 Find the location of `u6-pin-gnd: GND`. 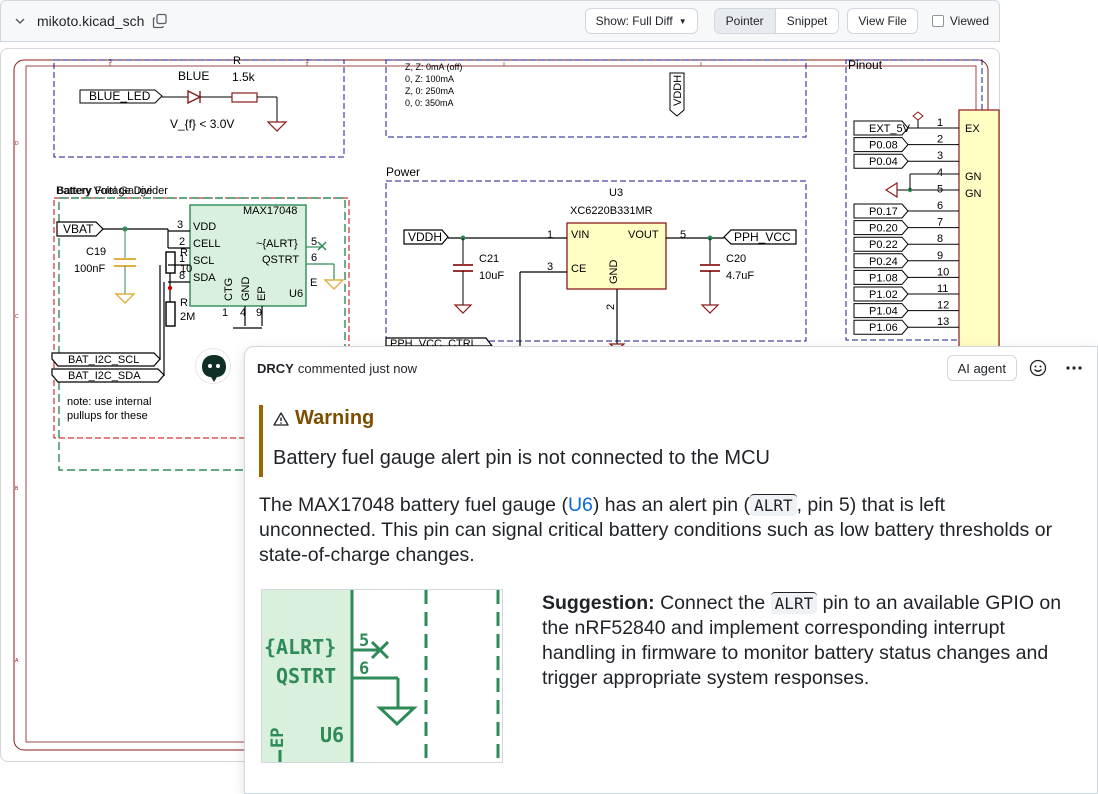

u6-pin-gnd: GND is located at coordinates (246, 289).